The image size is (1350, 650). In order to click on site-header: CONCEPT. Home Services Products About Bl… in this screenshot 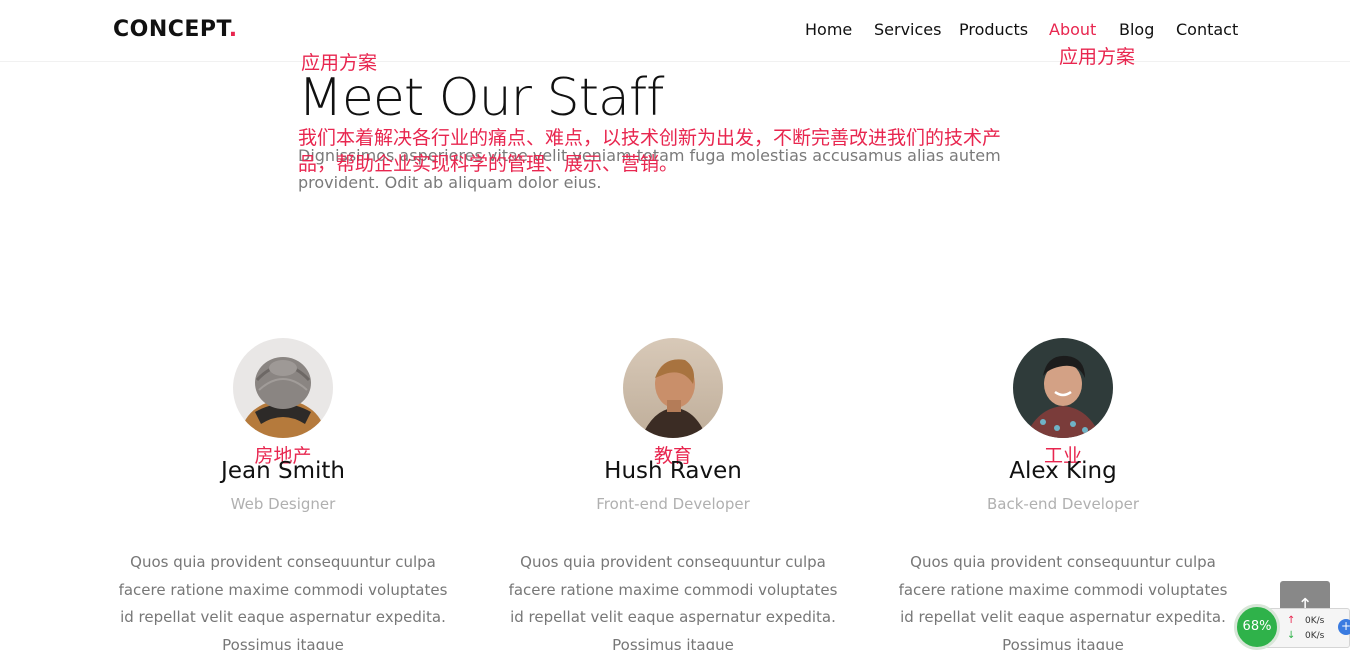, I will do `click(675, 31)`.